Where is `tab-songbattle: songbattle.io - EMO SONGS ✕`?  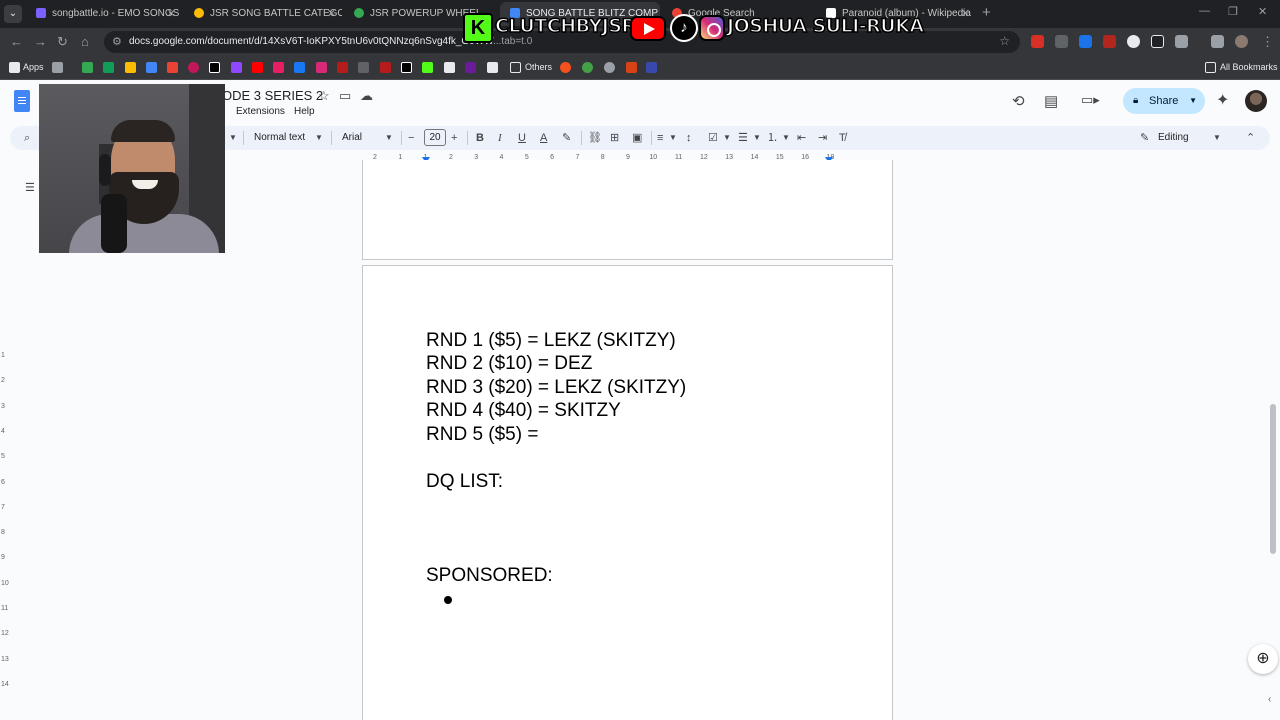 tab-songbattle: songbattle.io - EMO SONGS ✕ is located at coordinates (104, 14).